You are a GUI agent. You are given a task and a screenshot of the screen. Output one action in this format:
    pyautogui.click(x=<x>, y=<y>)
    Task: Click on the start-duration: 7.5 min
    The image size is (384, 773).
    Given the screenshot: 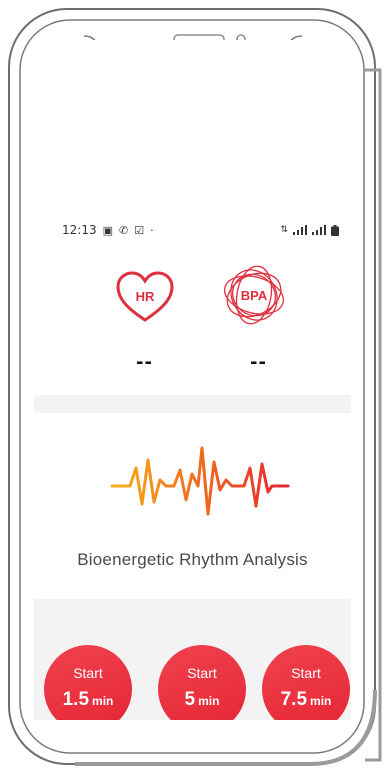 What is the action you would take?
    pyautogui.click(x=306, y=700)
    